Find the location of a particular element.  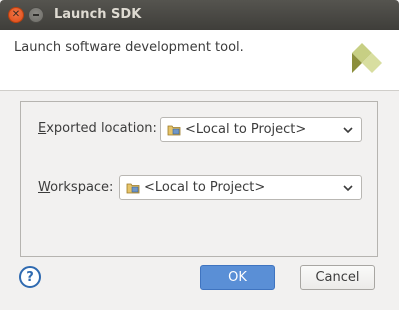

close-icon: ✕ is located at coordinates (16, 14).